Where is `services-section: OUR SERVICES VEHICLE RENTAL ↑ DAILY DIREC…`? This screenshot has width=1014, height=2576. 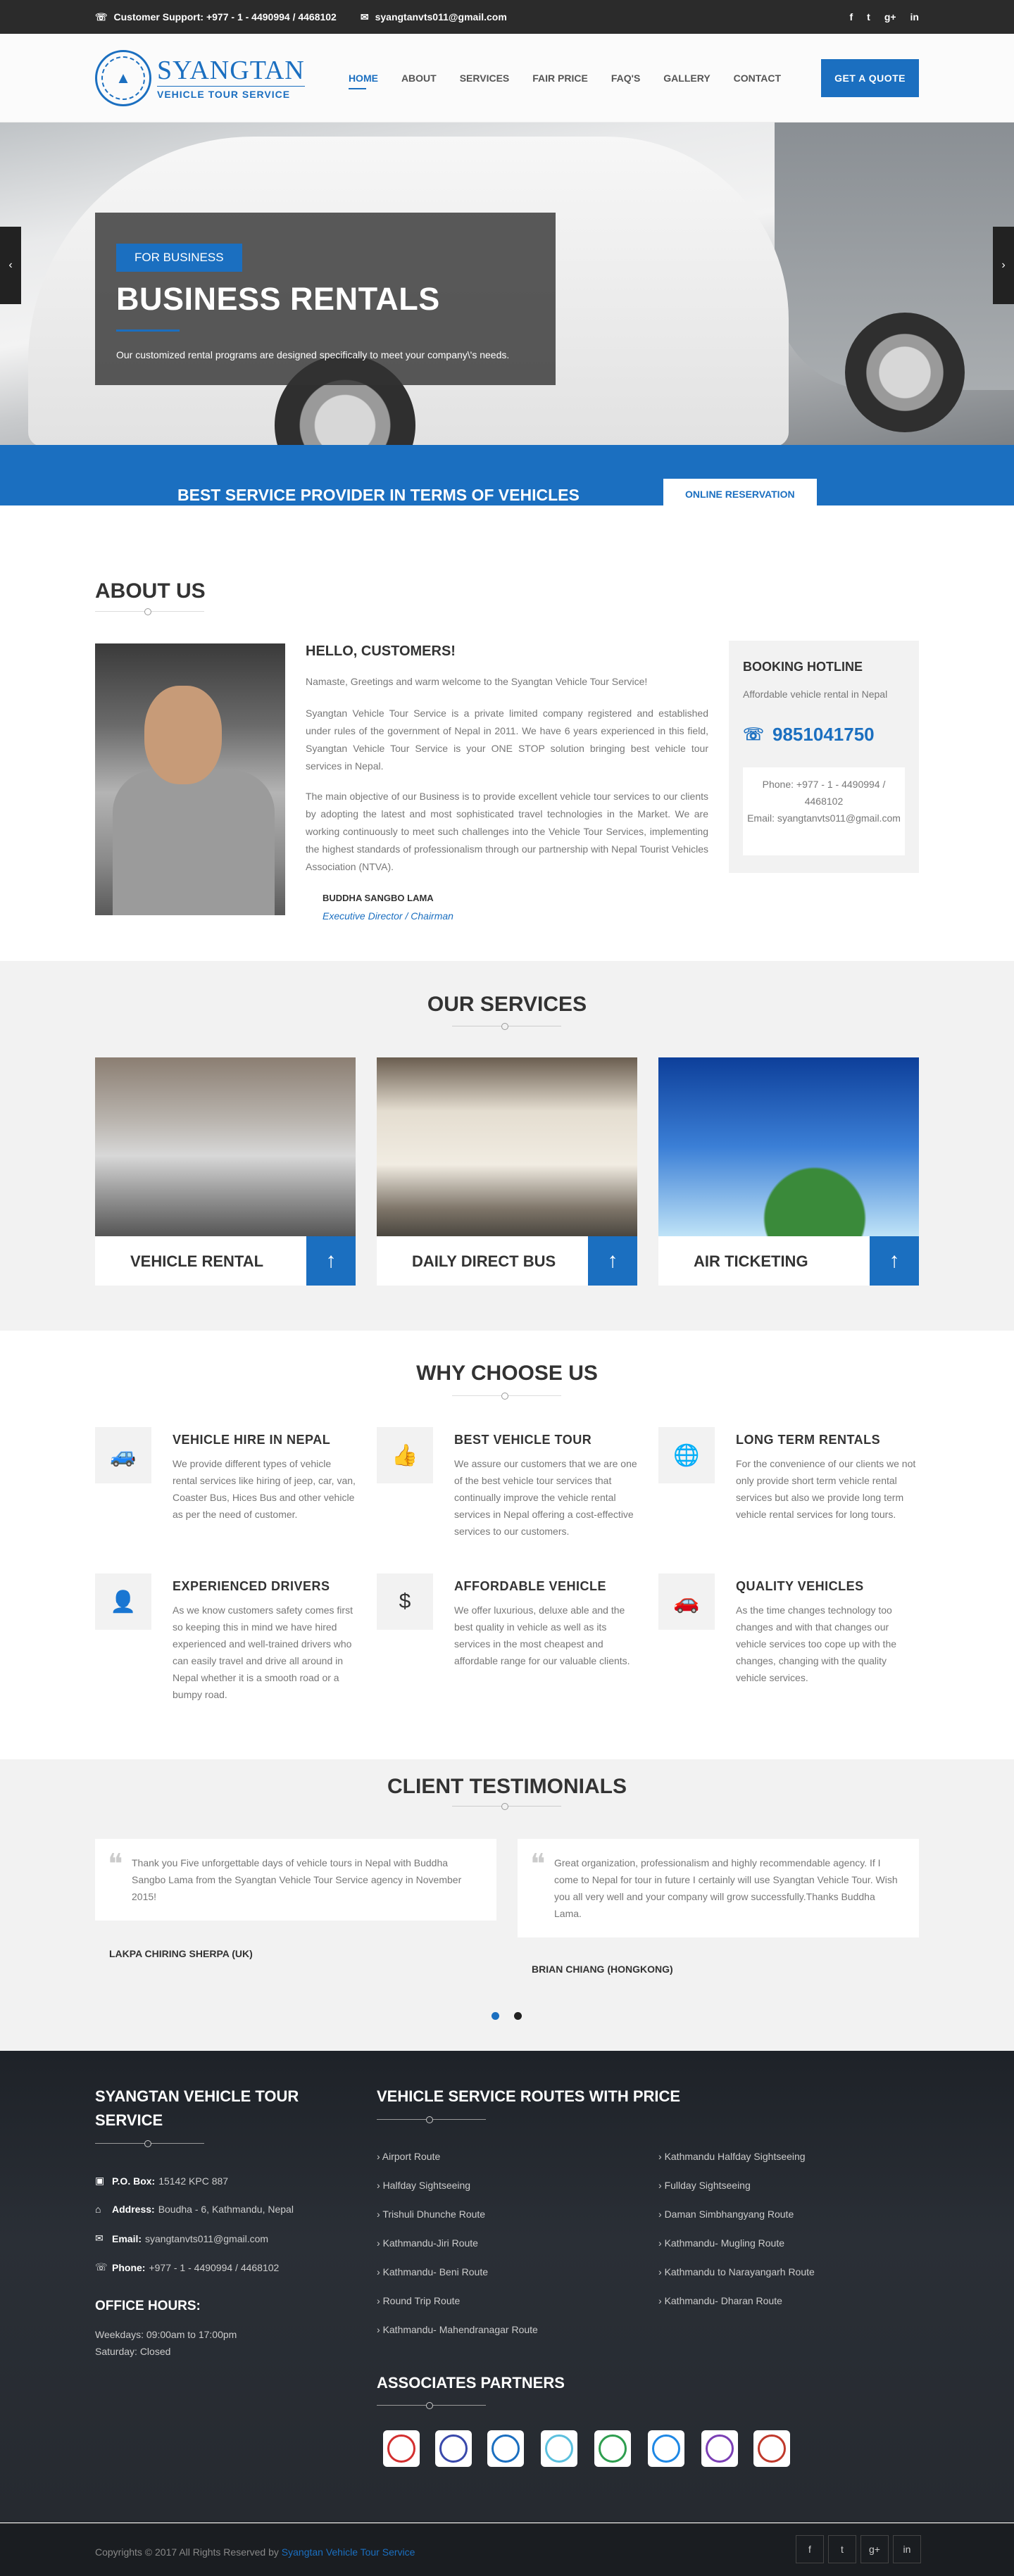
services-section: OUR SERVICES VEHICLE RENTAL ↑ DAILY DIREC… is located at coordinates (507, 1146).